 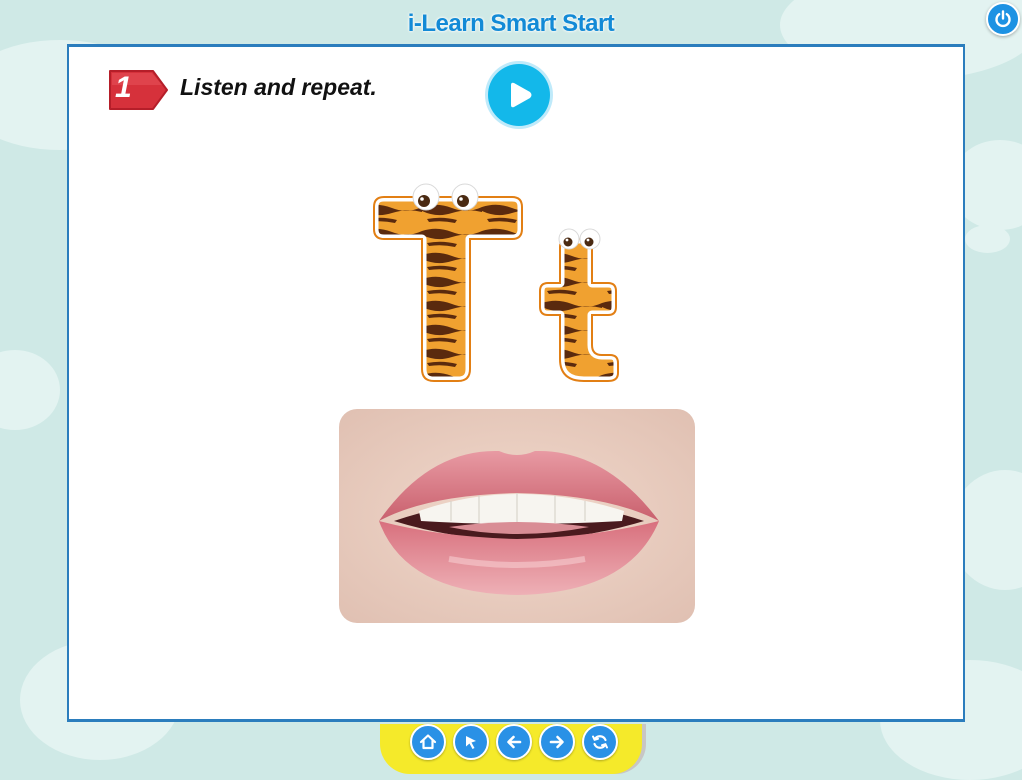 What do you see at coordinates (138, 90) in the screenshot?
I see `activity-number-badge: 1` at bounding box center [138, 90].